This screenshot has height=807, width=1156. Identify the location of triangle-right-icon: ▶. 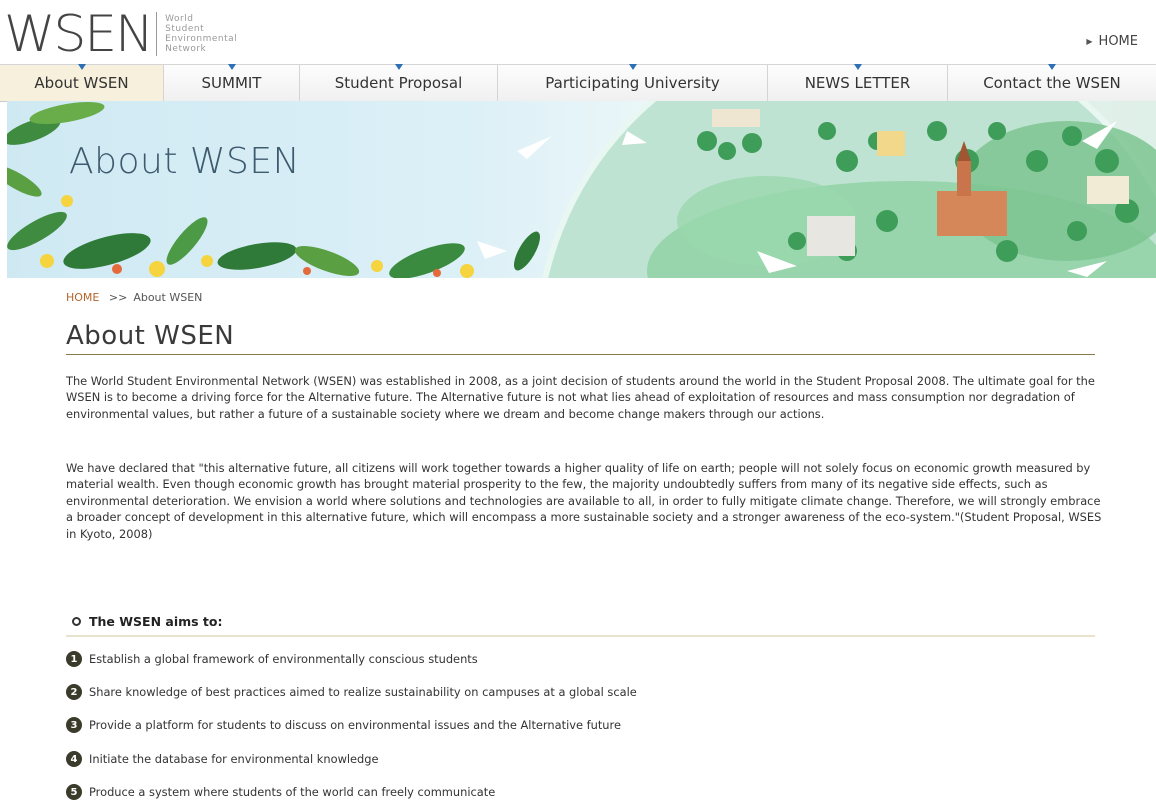
(1089, 41).